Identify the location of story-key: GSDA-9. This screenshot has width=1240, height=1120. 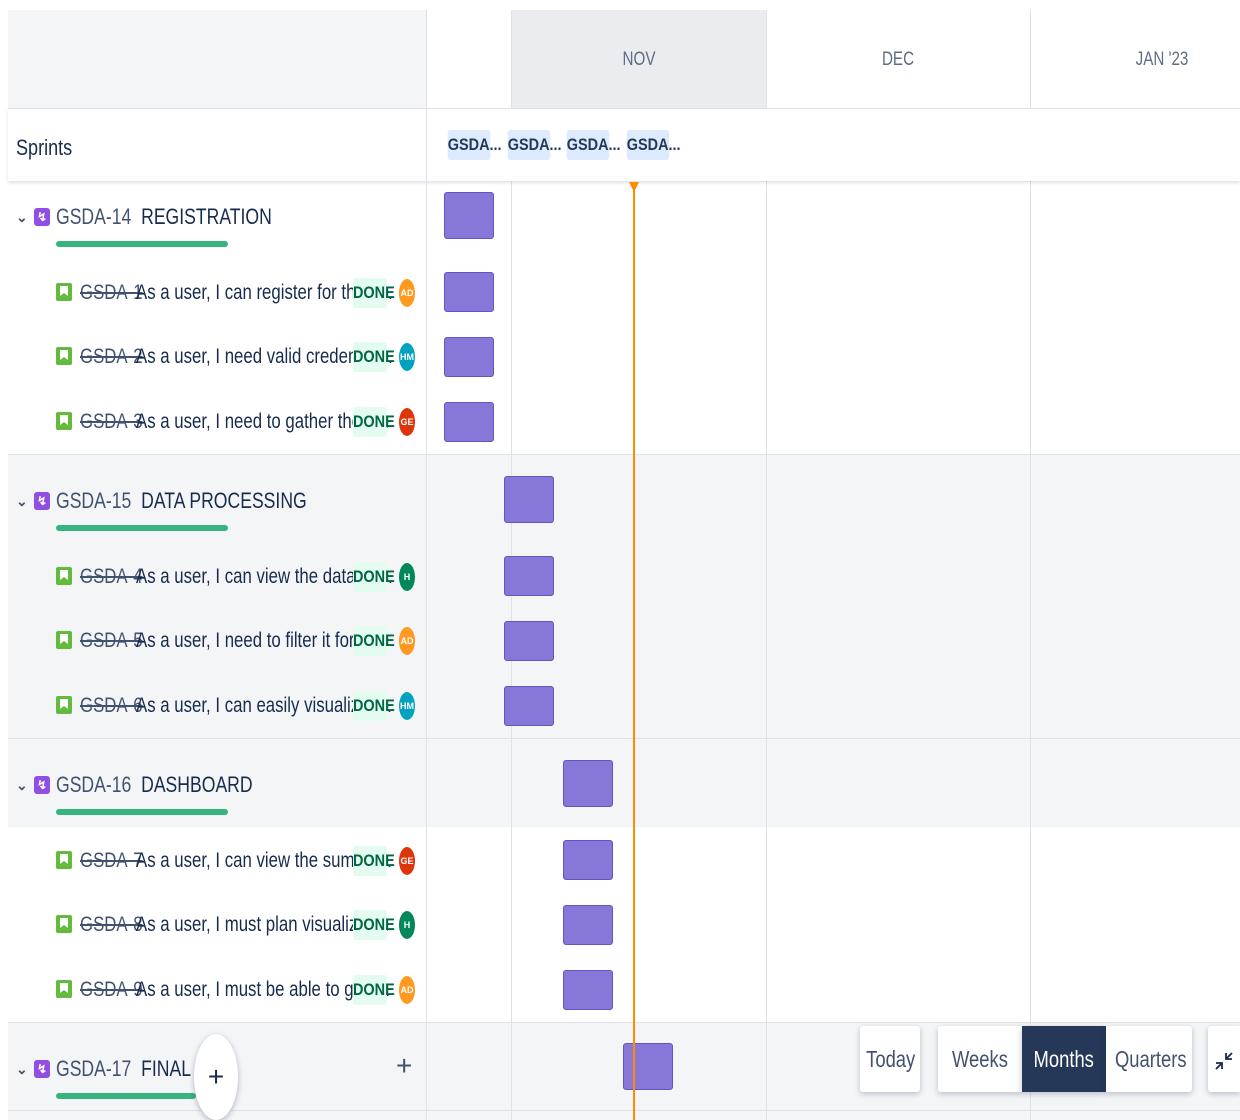
(111, 990).